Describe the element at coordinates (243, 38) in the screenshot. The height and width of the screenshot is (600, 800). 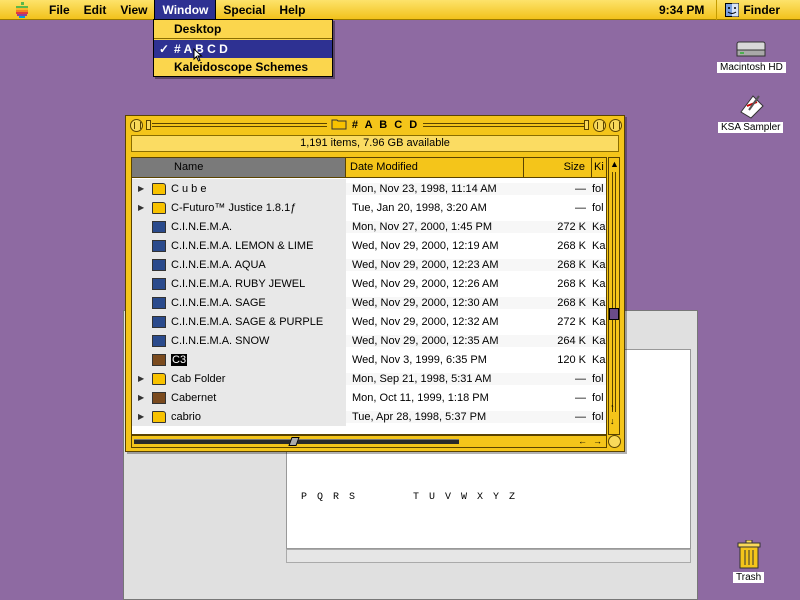
I see `menu-separator` at that location.